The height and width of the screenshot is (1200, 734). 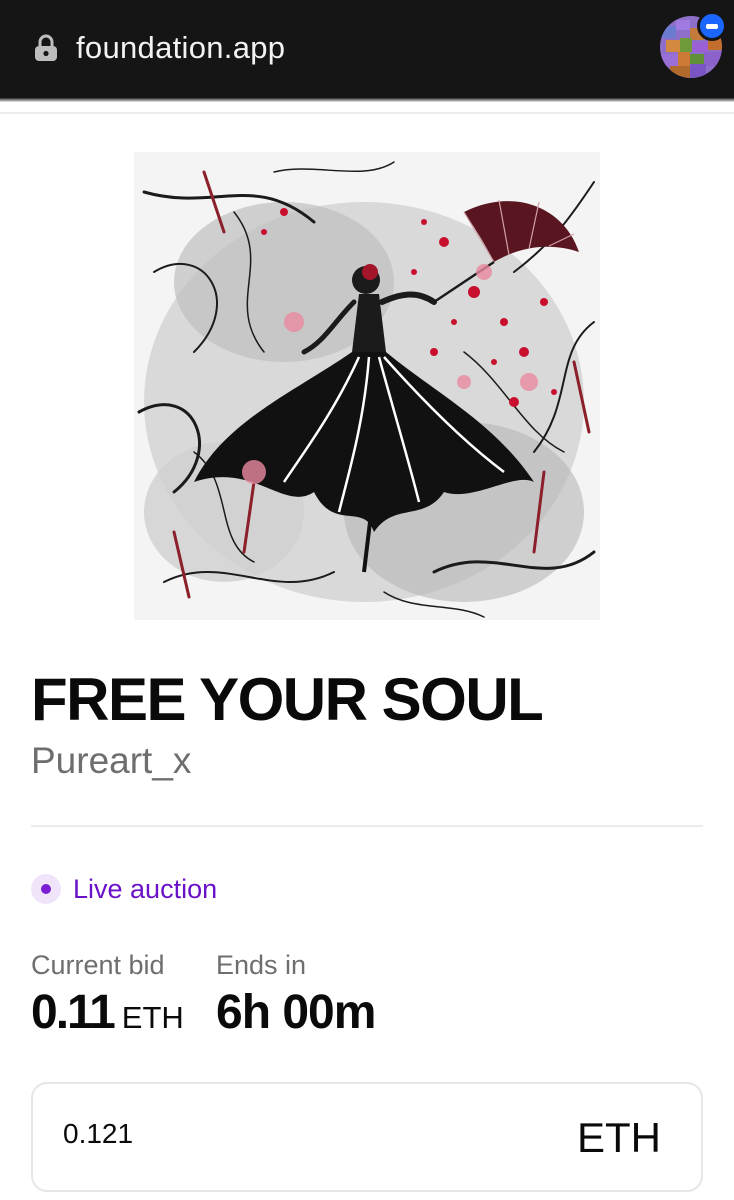 What do you see at coordinates (145, 888) in the screenshot?
I see `live-auction-label: Live auction` at bounding box center [145, 888].